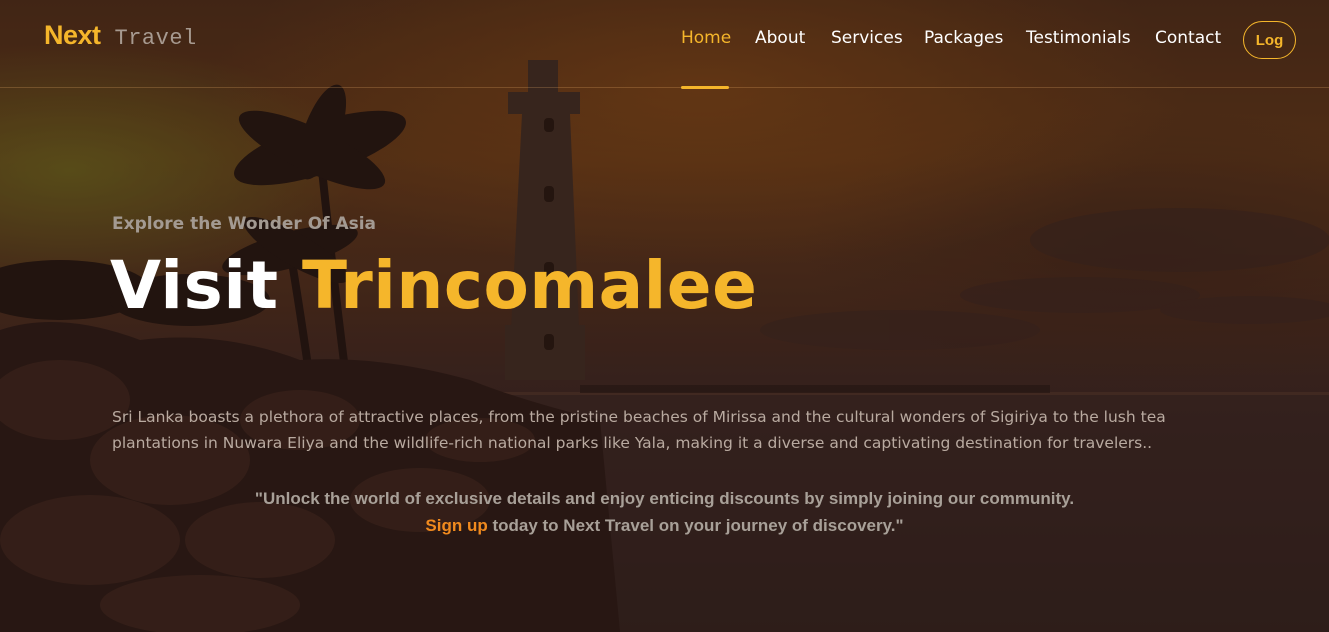 Image resolution: width=1329 pixels, height=632 pixels. What do you see at coordinates (529, 285) in the screenshot?
I see `hero-title-accent: Trincomalee` at bounding box center [529, 285].